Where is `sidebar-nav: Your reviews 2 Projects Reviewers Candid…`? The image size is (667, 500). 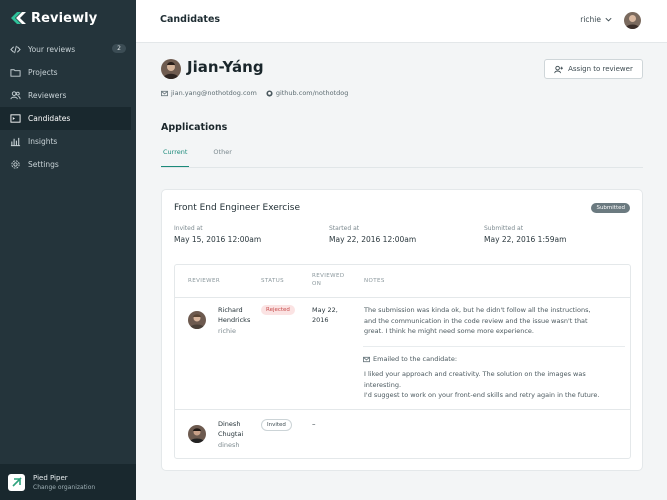
sidebar-nav: Your reviews 2 Projects Reviewers Candid… is located at coordinates (68, 107).